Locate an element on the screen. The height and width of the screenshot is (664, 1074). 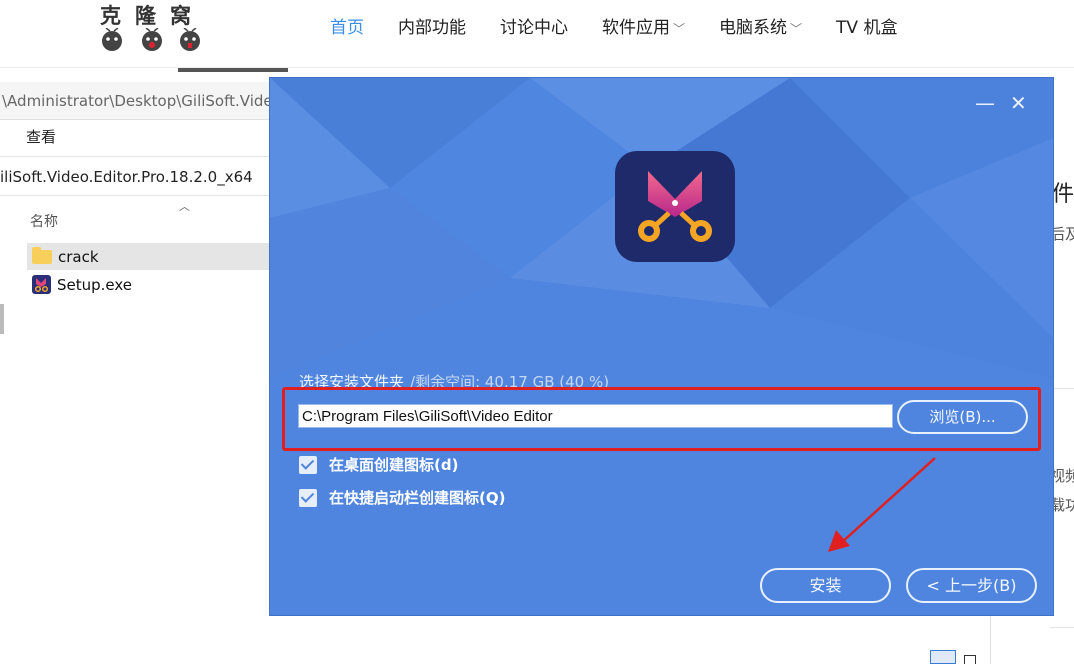
desktop-shortcut-option: 在桌面创建图标(d) is located at coordinates (378, 464).